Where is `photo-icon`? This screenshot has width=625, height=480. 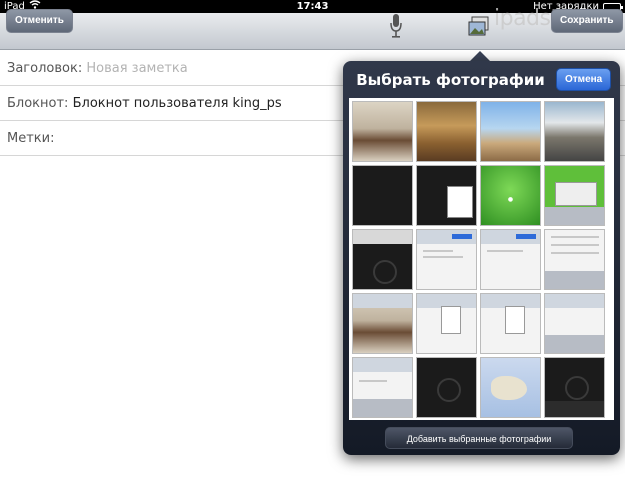 photo-icon is located at coordinates (479, 27).